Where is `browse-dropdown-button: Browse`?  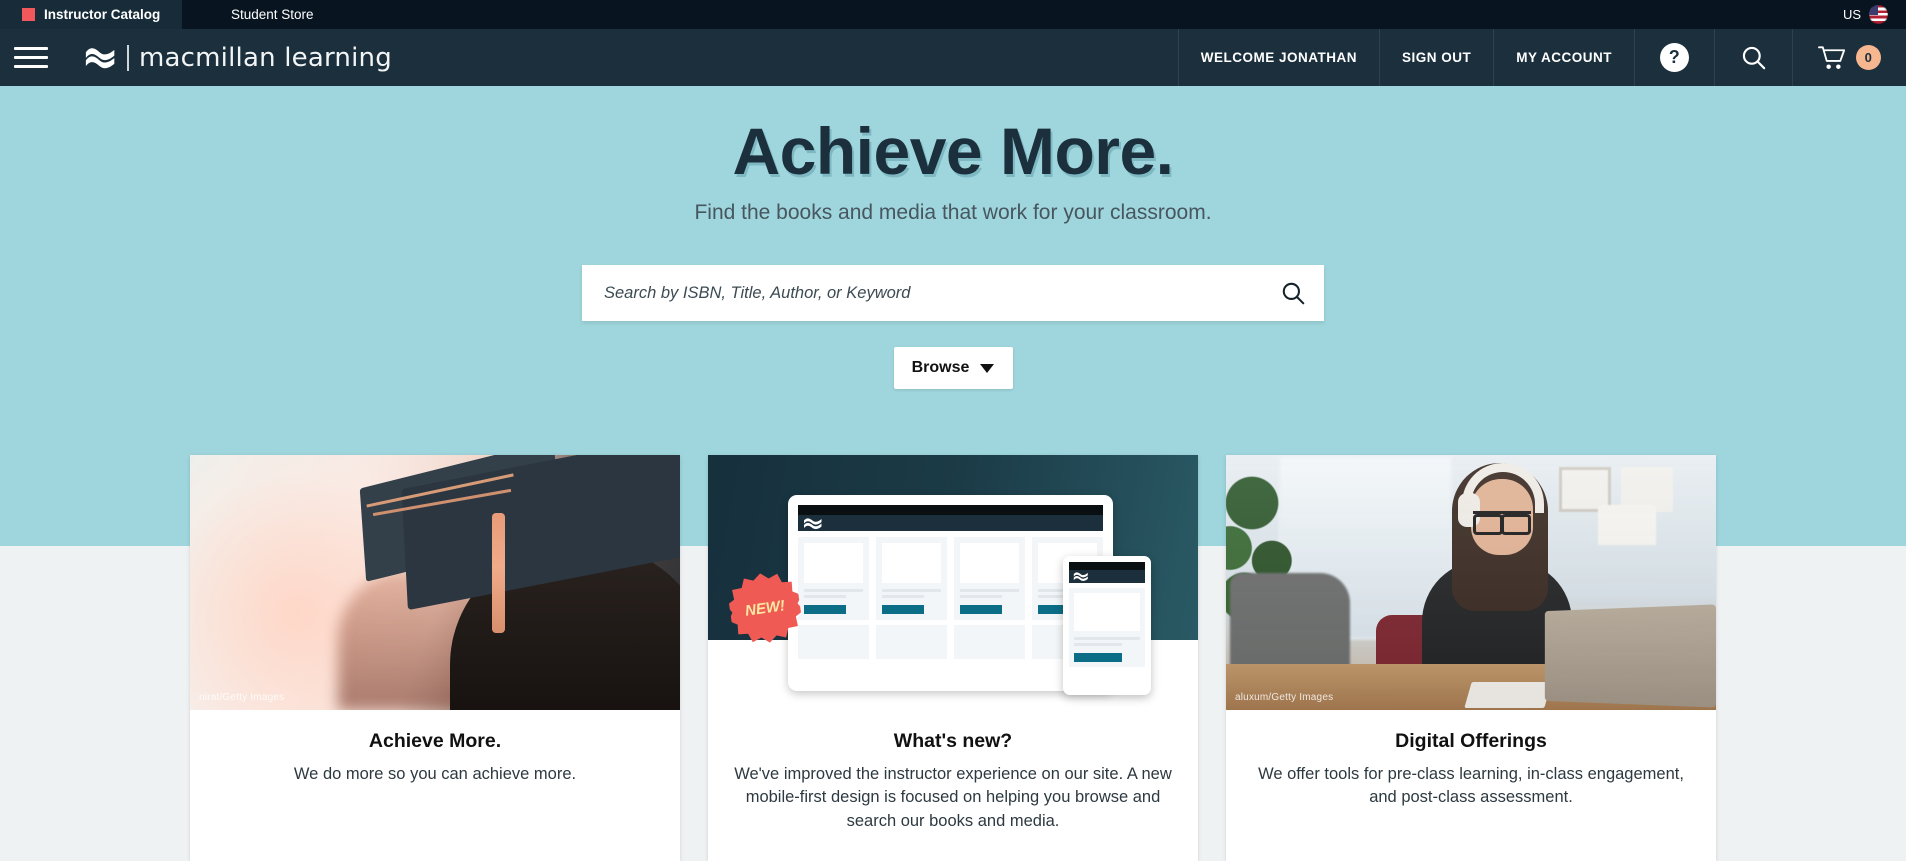 browse-dropdown-button: Browse is located at coordinates (953, 368).